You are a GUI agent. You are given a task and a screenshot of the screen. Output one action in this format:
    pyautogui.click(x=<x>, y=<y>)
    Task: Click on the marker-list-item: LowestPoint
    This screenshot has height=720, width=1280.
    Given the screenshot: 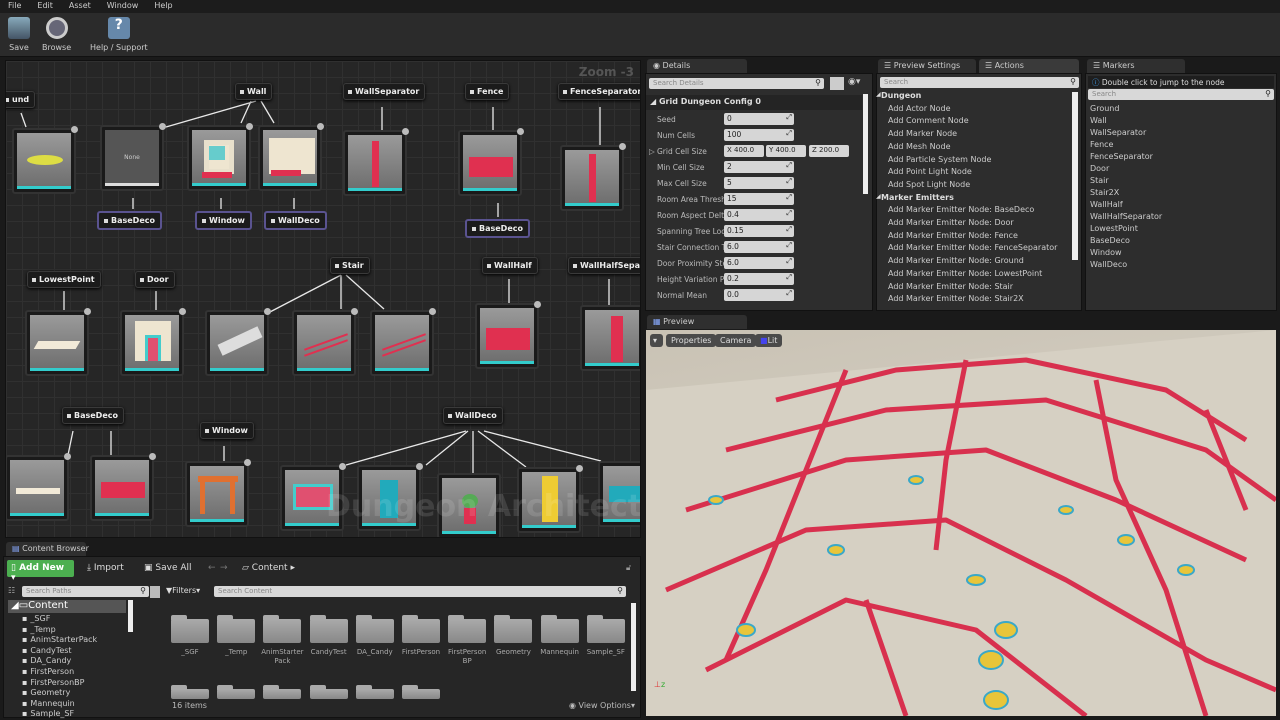 What is the action you would take?
    pyautogui.click(x=1114, y=228)
    